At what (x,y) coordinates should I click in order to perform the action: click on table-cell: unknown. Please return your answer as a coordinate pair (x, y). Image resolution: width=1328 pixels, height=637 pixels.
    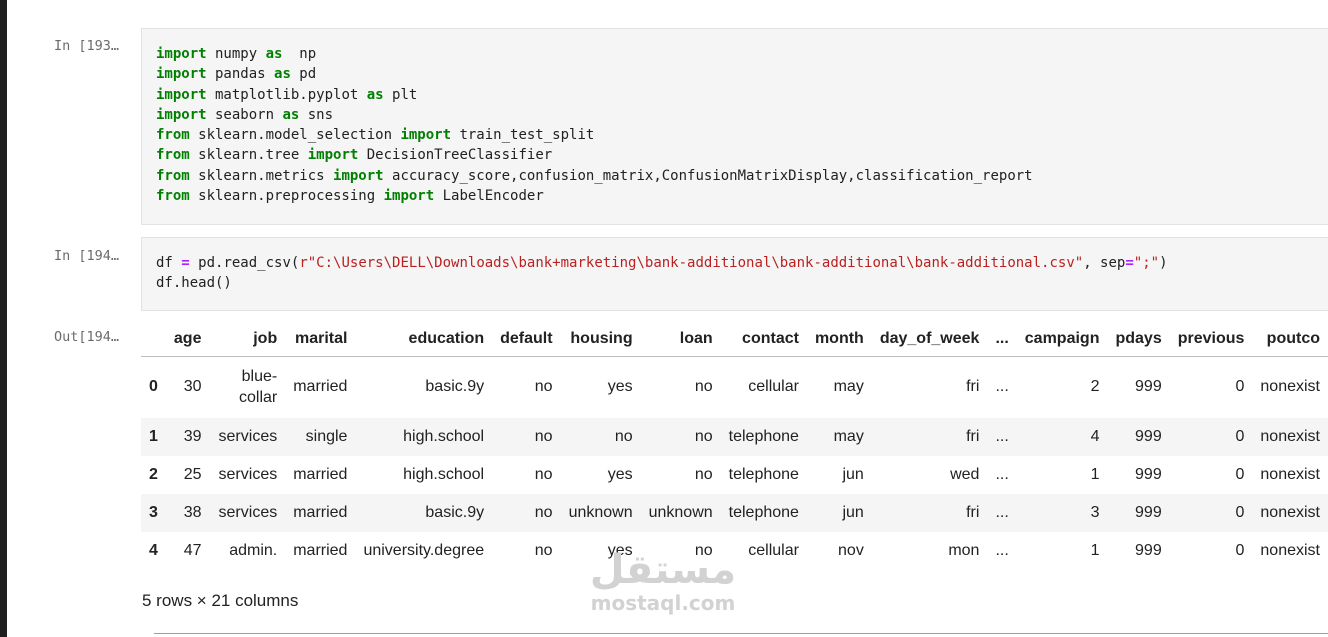
    Looking at the image, I should click on (600, 512).